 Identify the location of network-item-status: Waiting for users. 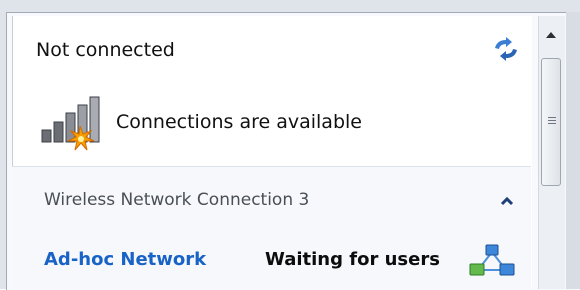
(352, 259).